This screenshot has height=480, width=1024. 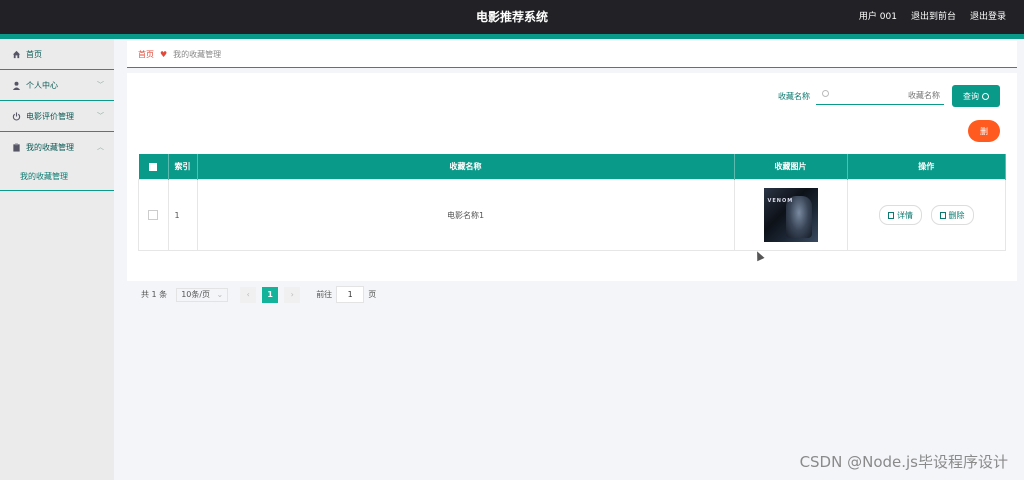 What do you see at coordinates (887, 95) in the screenshot?
I see `search-input` at bounding box center [887, 95].